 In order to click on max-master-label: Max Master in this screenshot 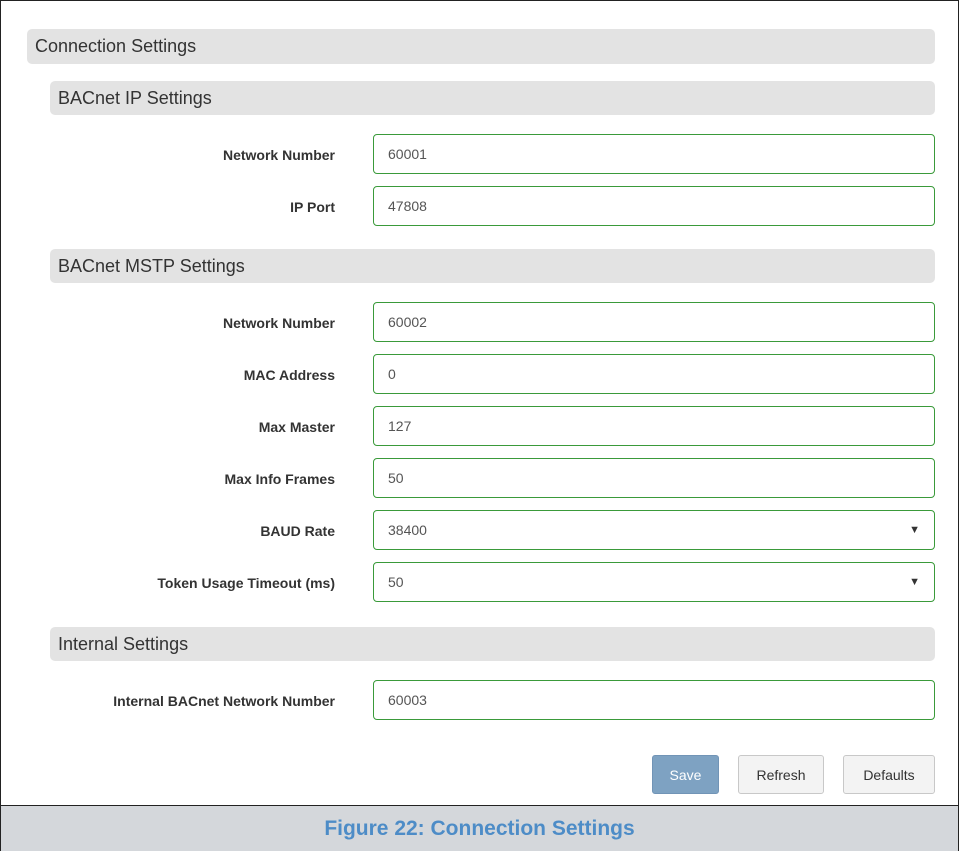, I will do `click(296, 427)`.